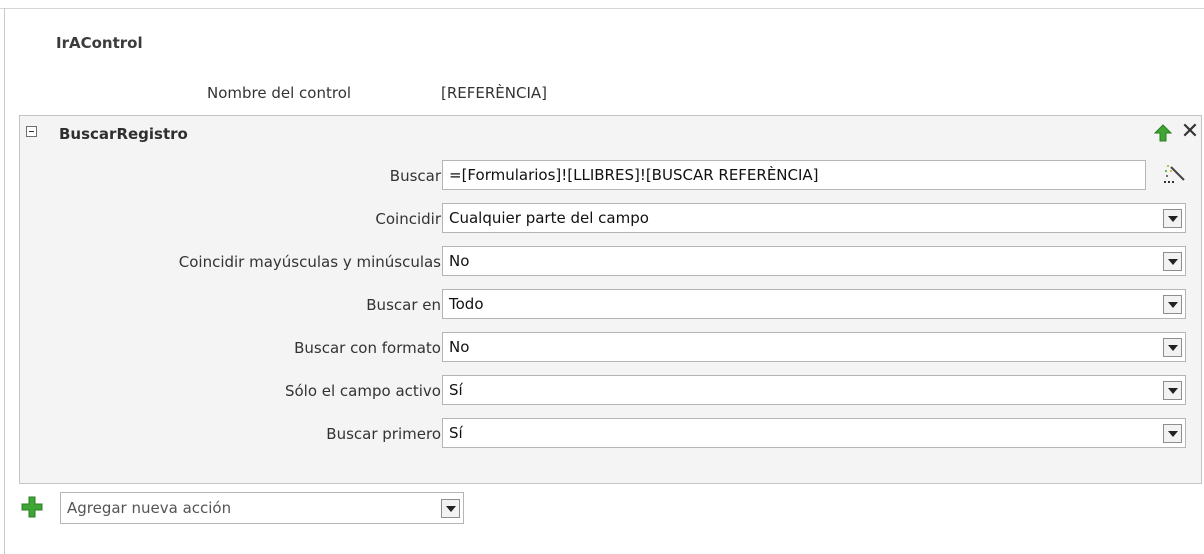  What do you see at coordinates (408, 219) in the screenshot?
I see `coincidir-label: Coincidir` at bounding box center [408, 219].